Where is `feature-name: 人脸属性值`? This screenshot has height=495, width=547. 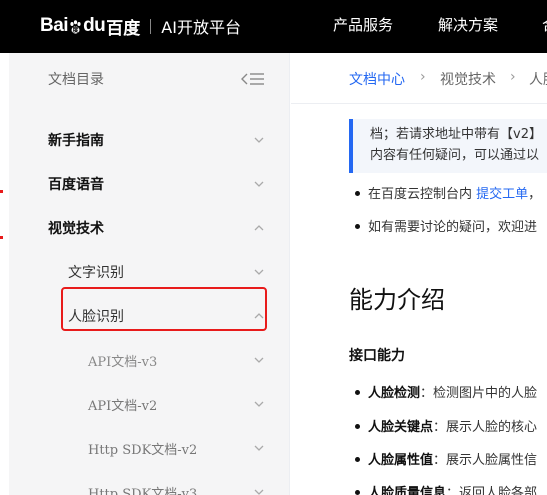 feature-name: 人脸属性值 is located at coordinates (401, 460).